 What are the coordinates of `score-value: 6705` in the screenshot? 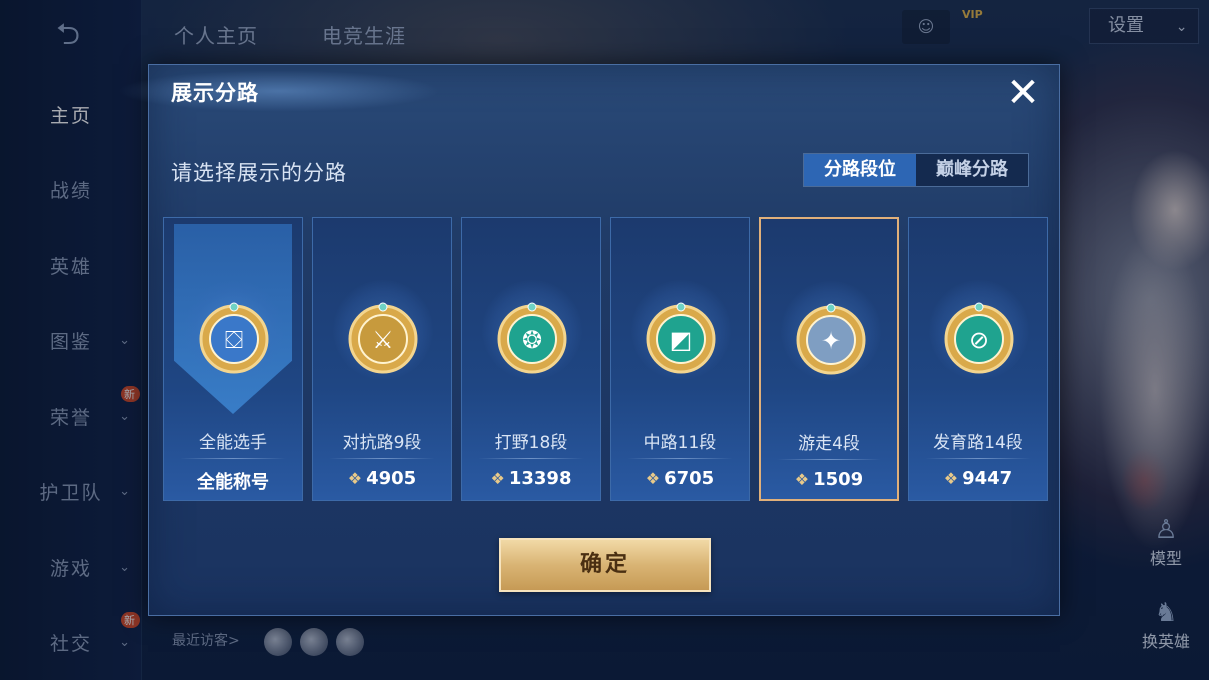 It's located at (689, 478).